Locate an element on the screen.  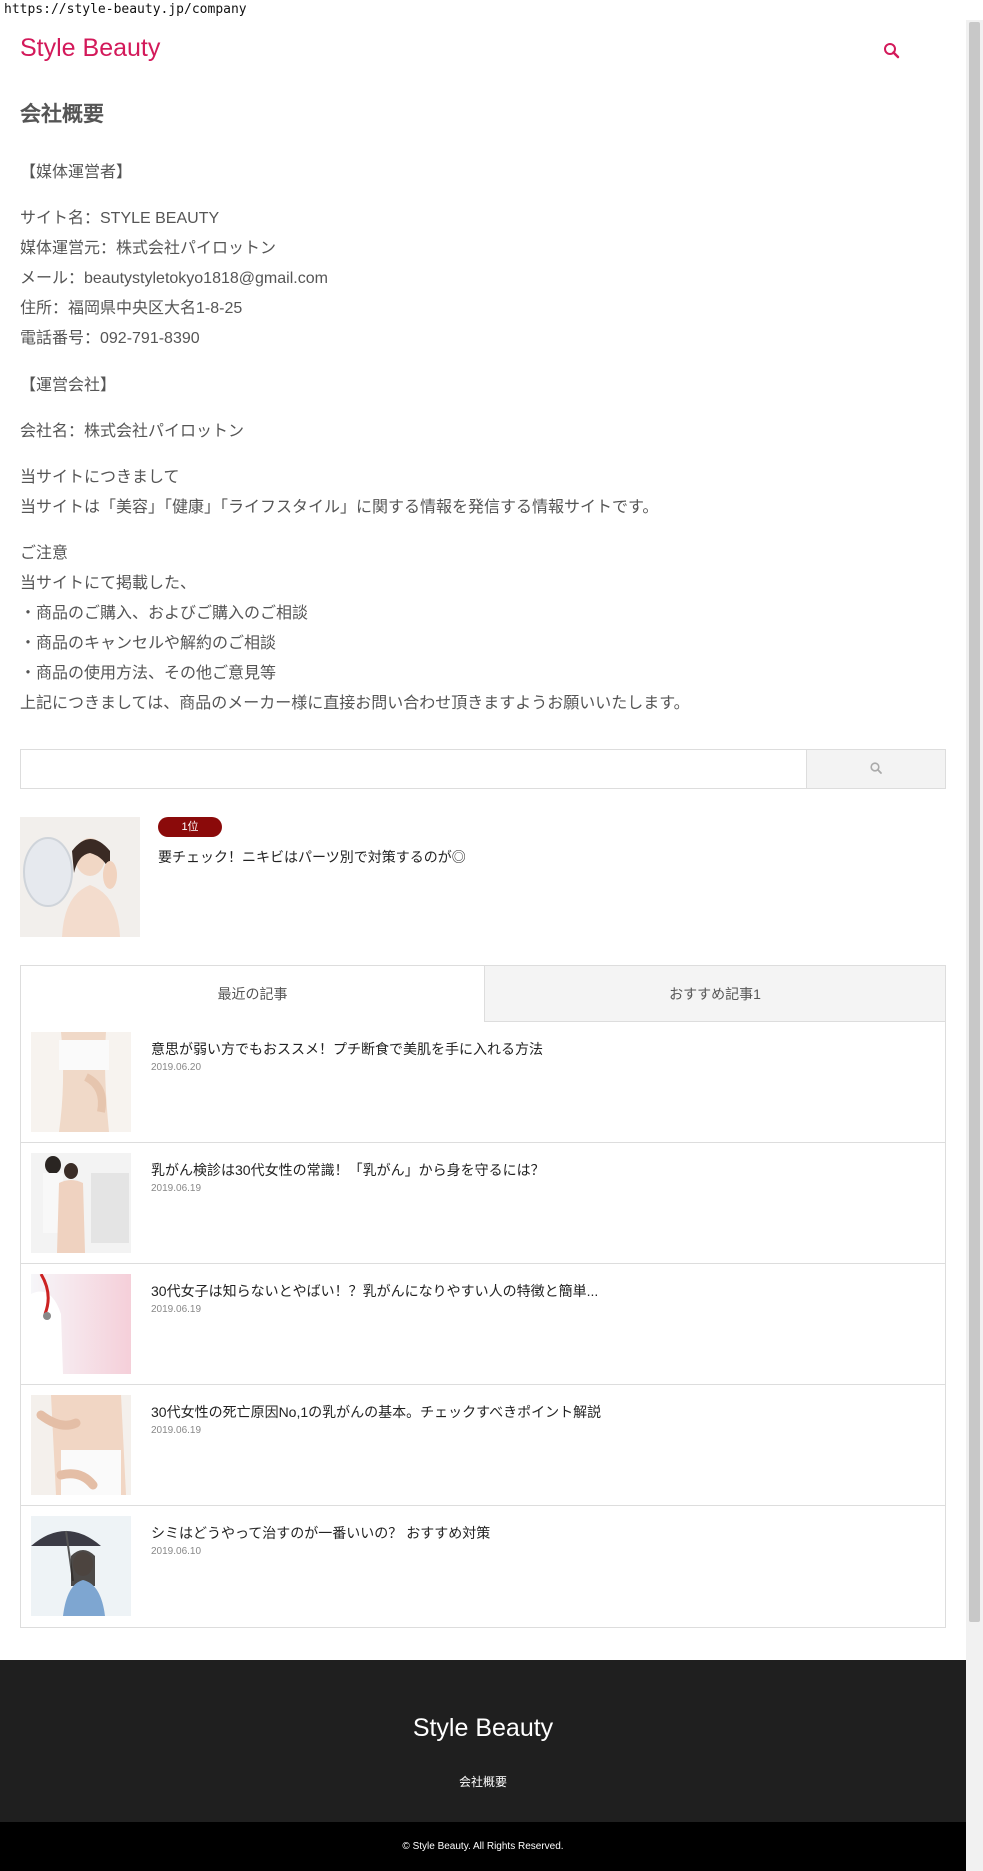
list-item: 意思が弱い方でもおススメ！プチ断食で美肌を手に入れる方法 2019.06.20 is located at coordinates (483, 1082).